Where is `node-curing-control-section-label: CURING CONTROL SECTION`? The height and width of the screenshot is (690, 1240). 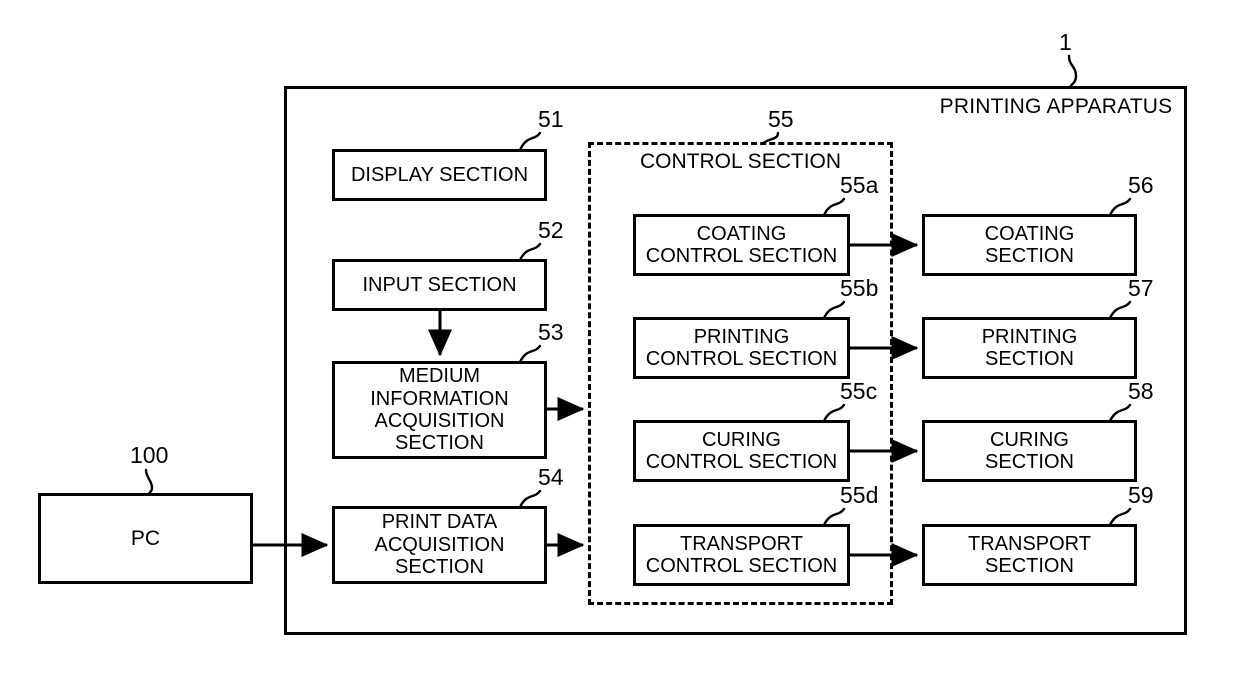
node-curing-control-section-label: CURING CONTROL SECTION is located at coordinates (741, 450).